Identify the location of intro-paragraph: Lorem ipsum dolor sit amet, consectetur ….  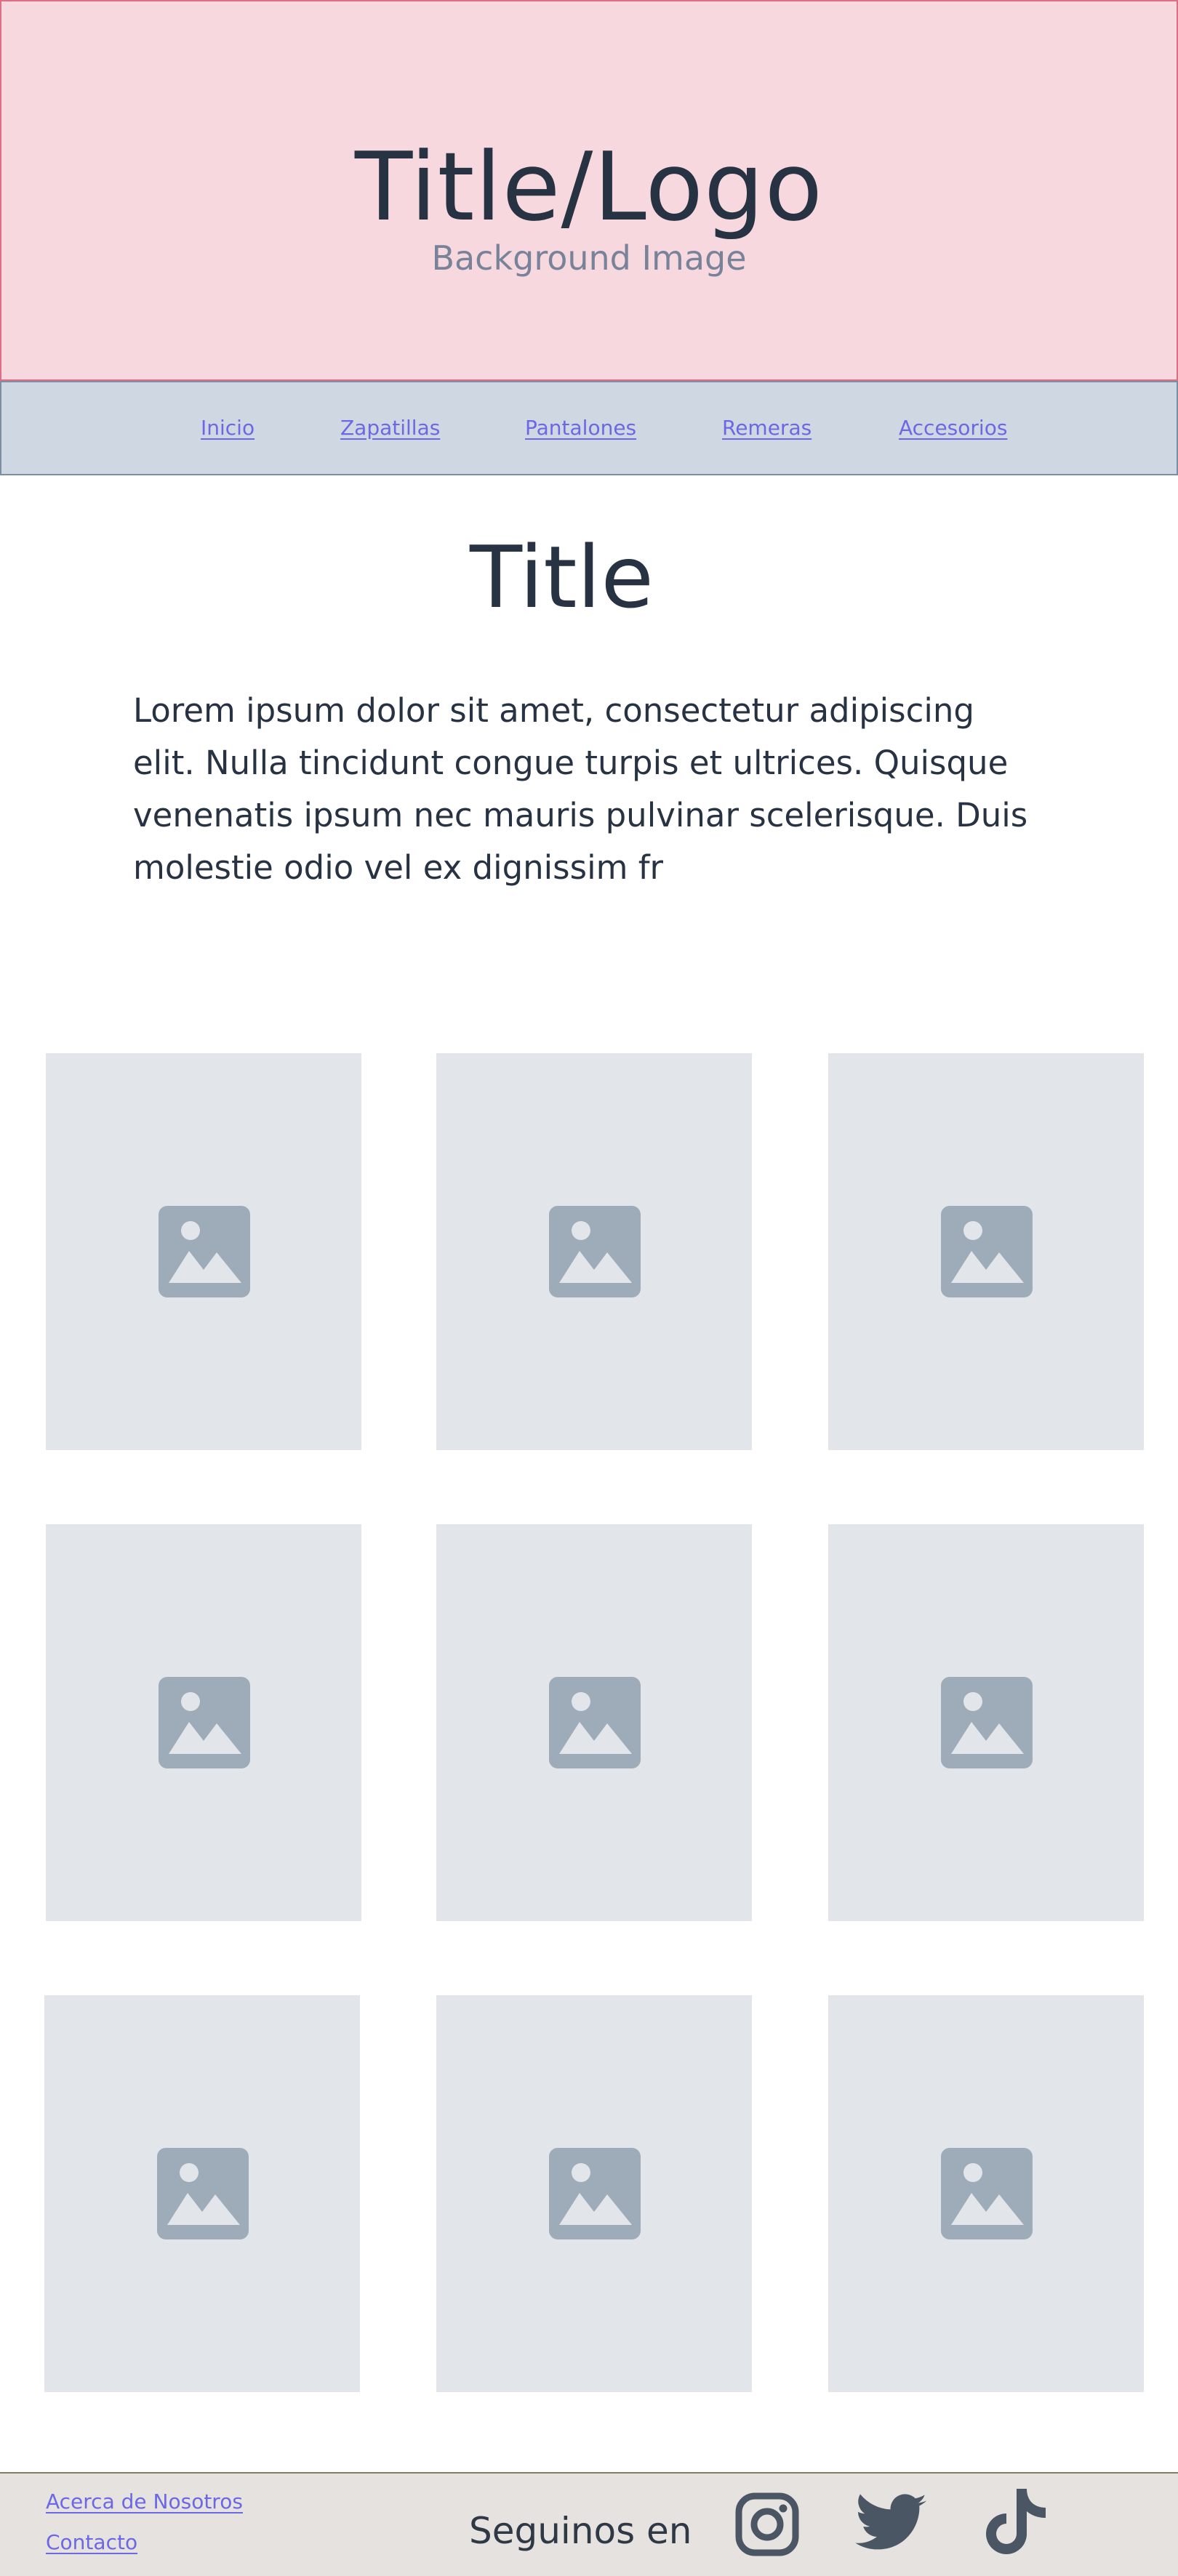
(580, 789).